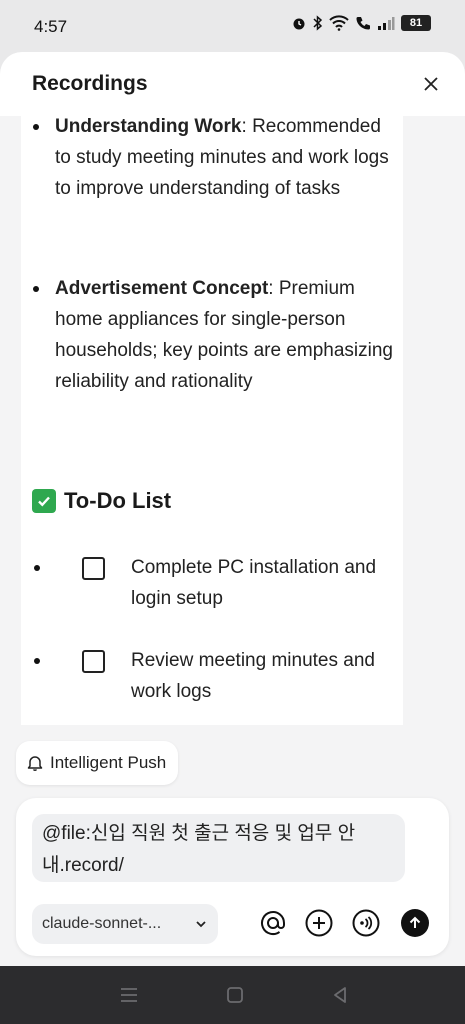 This screenshot has height=1024, width=465. I want to click on system-nav-bar, so click(232, 995).